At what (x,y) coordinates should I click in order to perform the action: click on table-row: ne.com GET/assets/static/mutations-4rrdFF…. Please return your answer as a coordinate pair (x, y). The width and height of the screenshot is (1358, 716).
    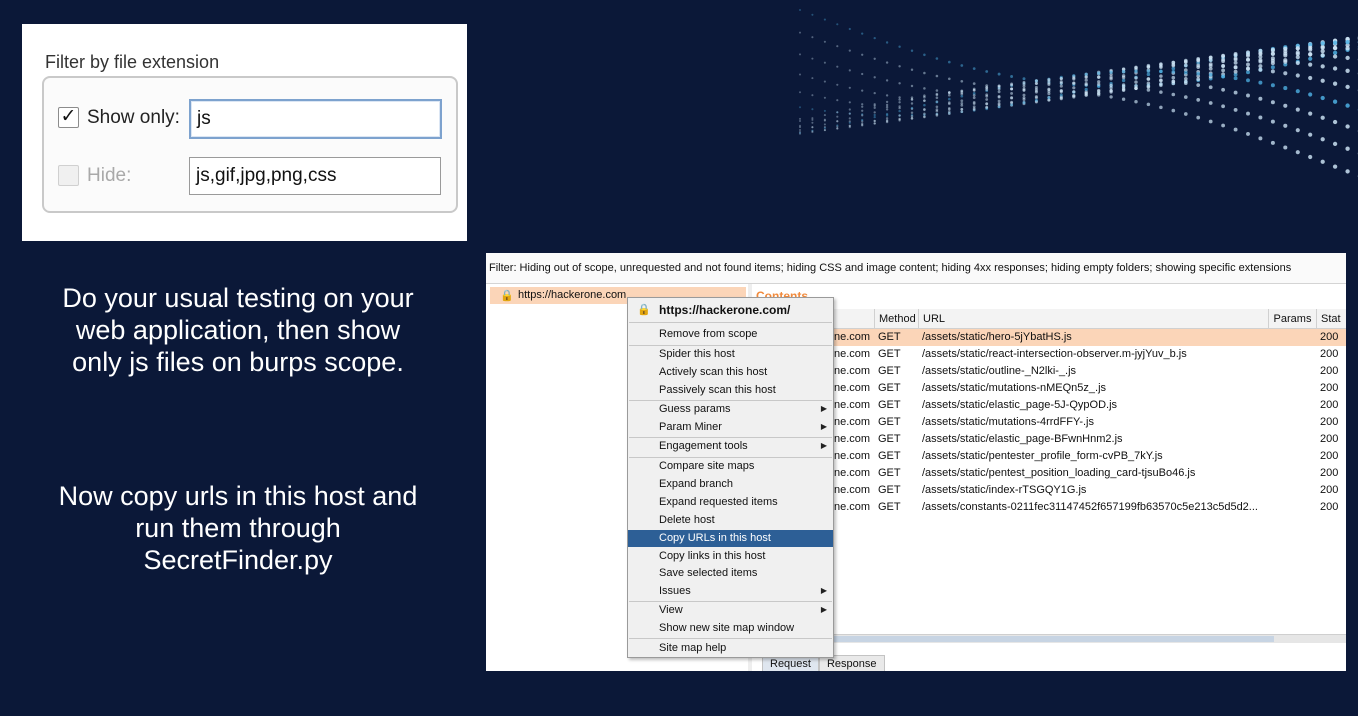
    Looking at the image, I should click on (1049, 422).